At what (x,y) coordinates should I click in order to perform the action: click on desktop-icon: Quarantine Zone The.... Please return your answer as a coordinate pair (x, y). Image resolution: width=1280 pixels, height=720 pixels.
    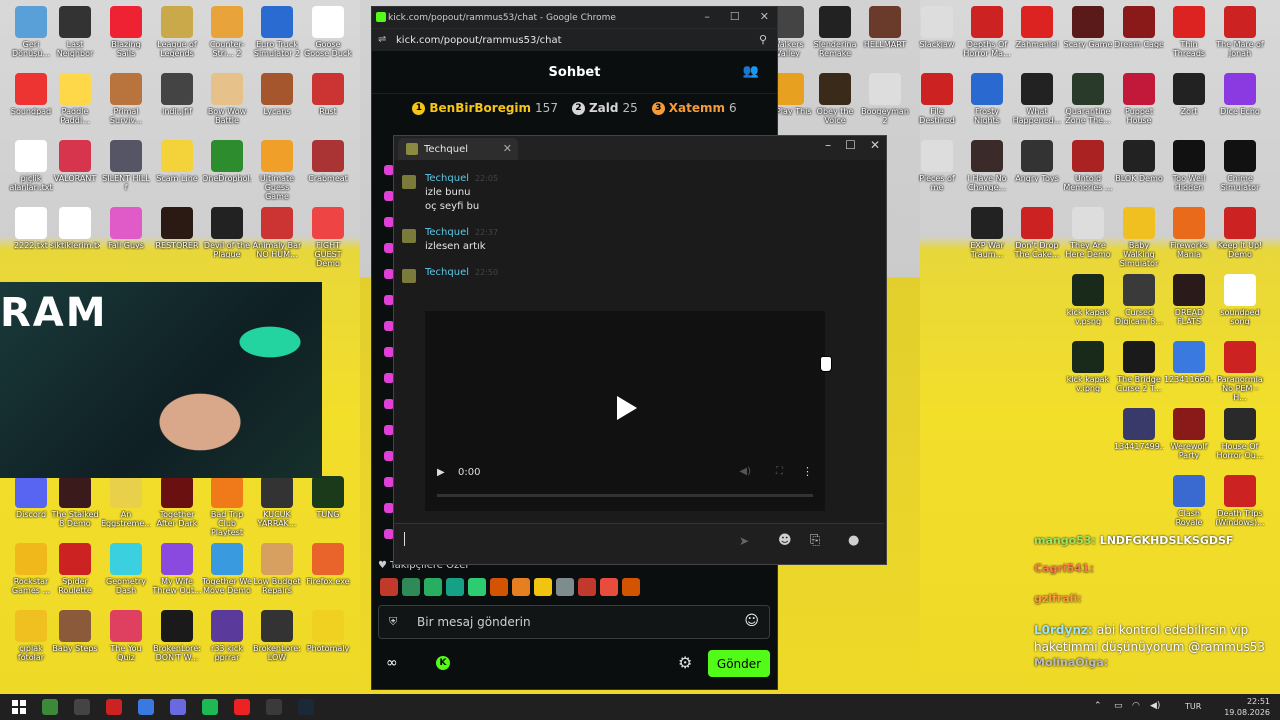
    Looking at the image, I should click on (1088, 99).